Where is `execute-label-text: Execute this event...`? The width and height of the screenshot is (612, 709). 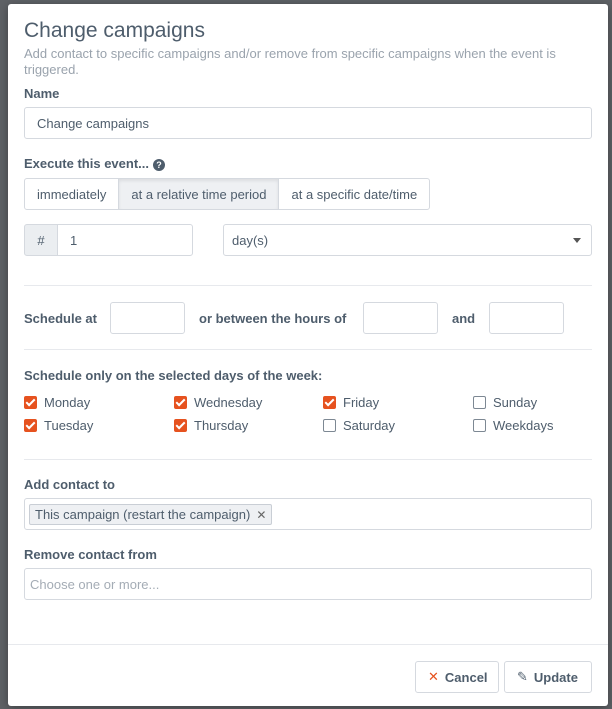 execute-label-text: Execute this event... is located at coordinates (86, 163).